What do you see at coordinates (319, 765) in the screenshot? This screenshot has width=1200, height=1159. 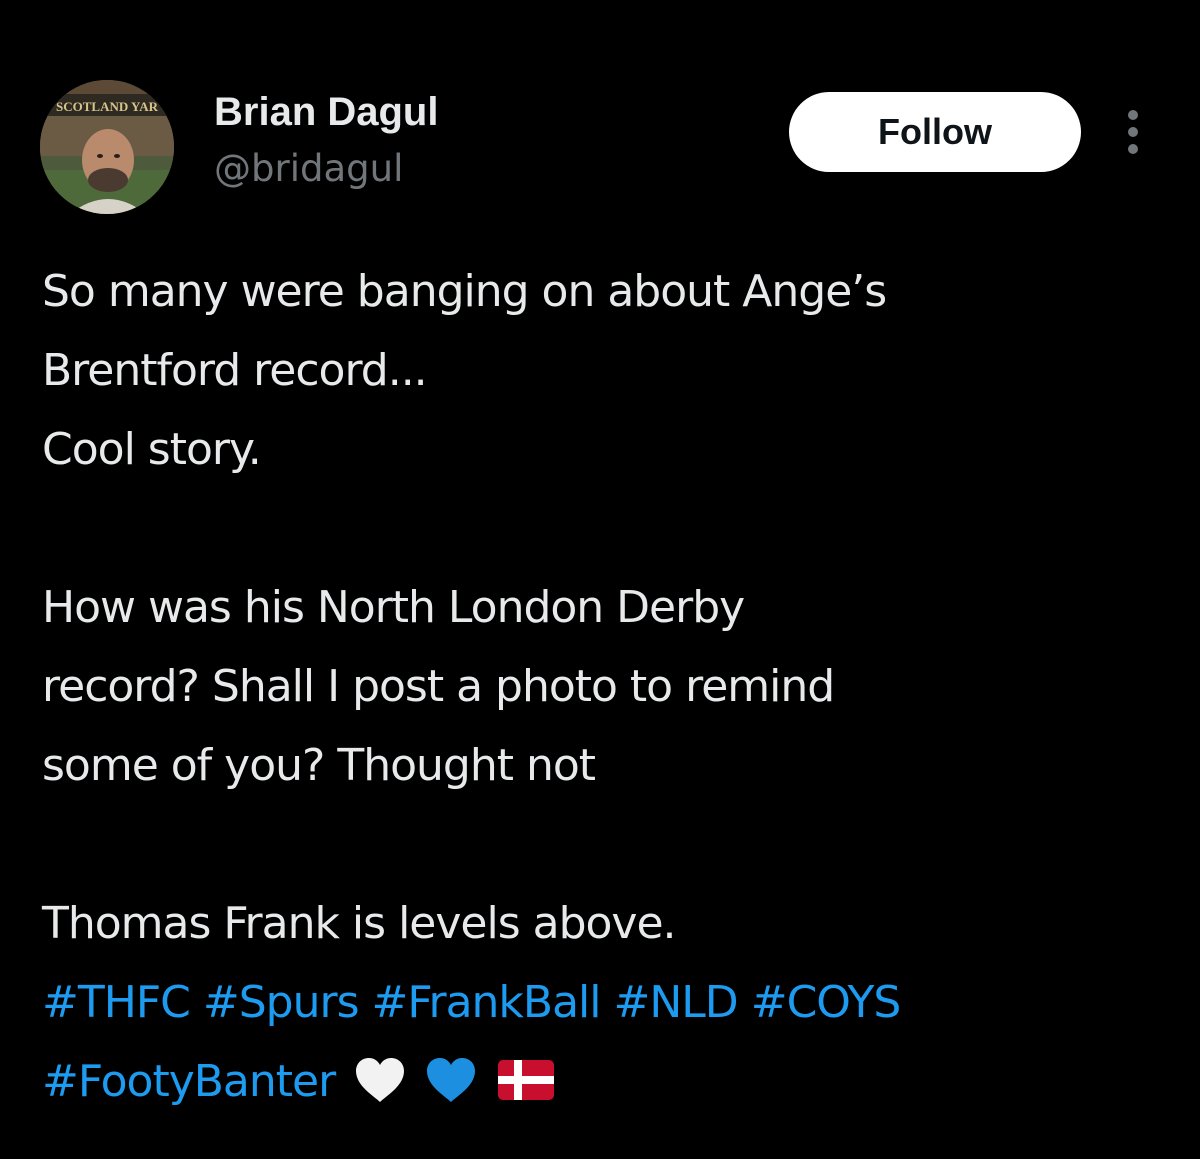 I see `tweet-line: some of you? Thought not` at bounding box center [319, 765].